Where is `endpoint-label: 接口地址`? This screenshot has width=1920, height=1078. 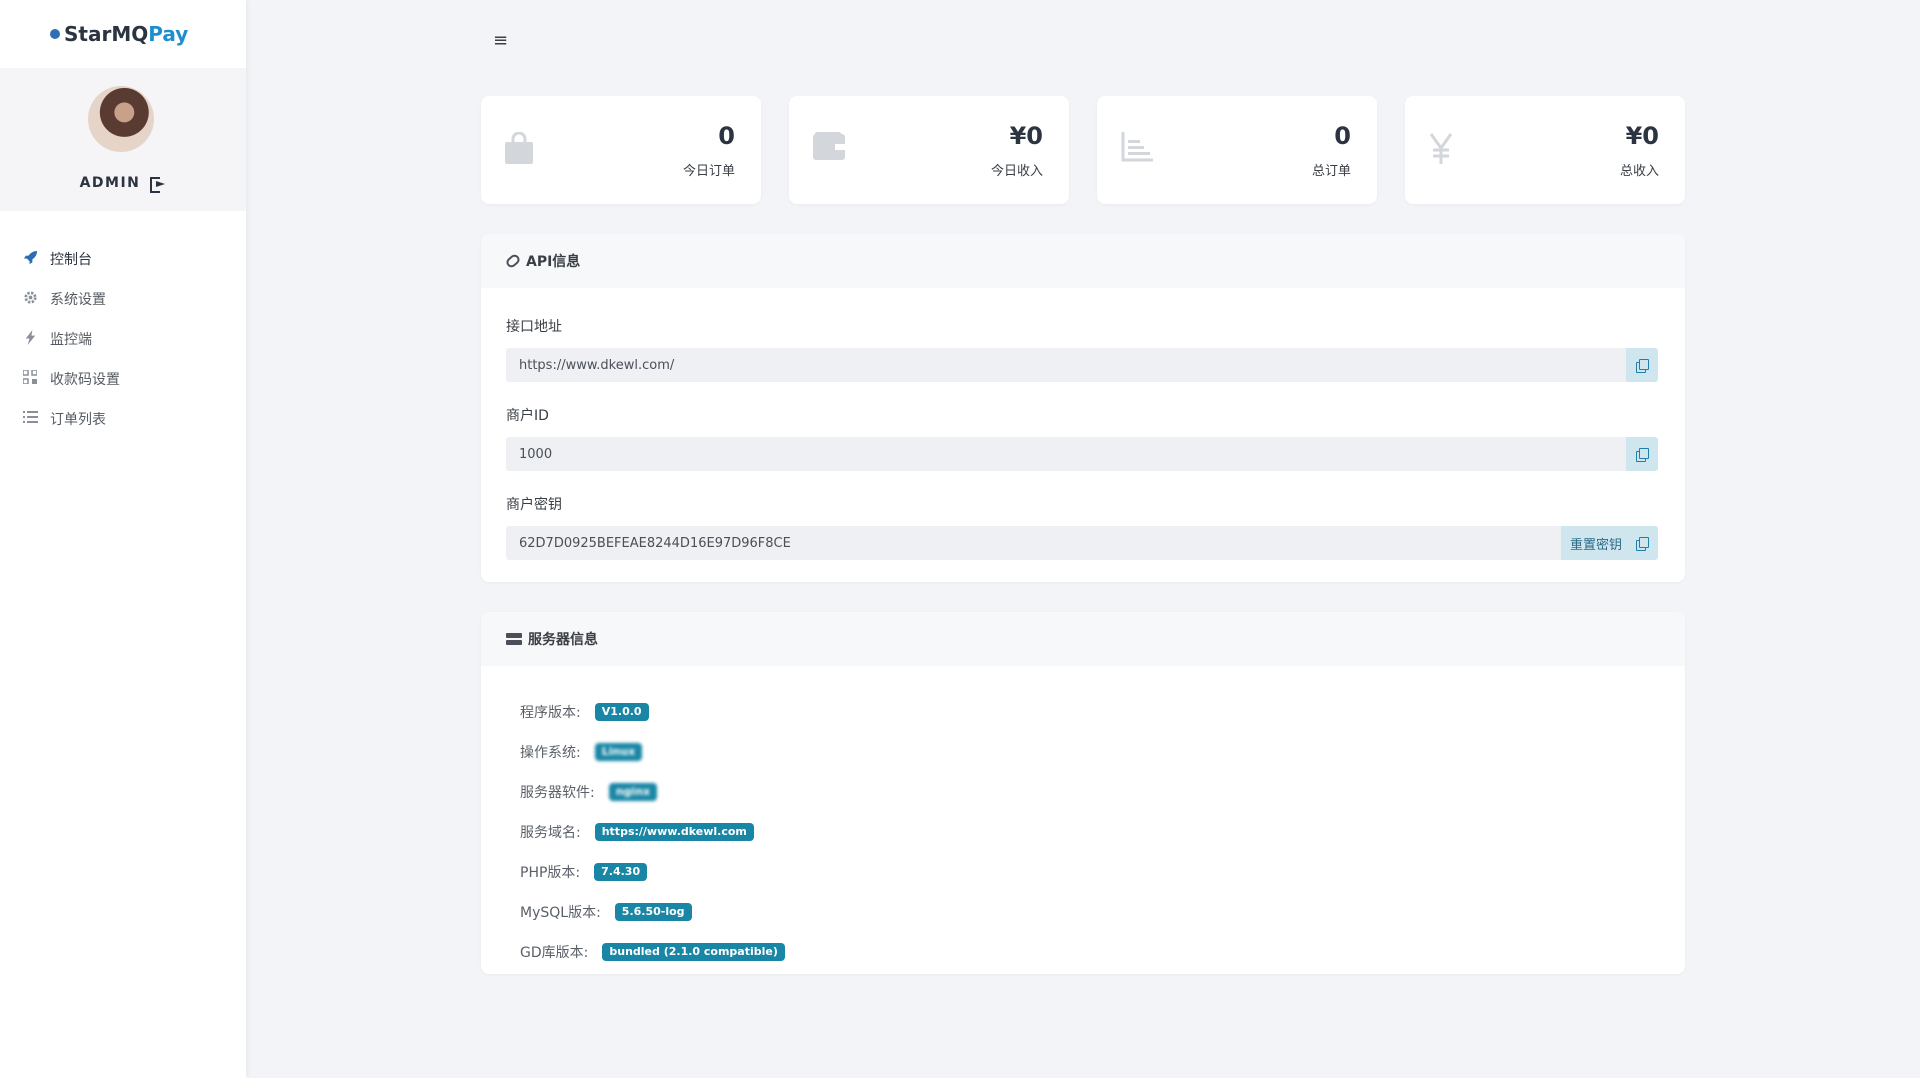
endpoint-label: 接口地址 is located at coordinates (534, 327).